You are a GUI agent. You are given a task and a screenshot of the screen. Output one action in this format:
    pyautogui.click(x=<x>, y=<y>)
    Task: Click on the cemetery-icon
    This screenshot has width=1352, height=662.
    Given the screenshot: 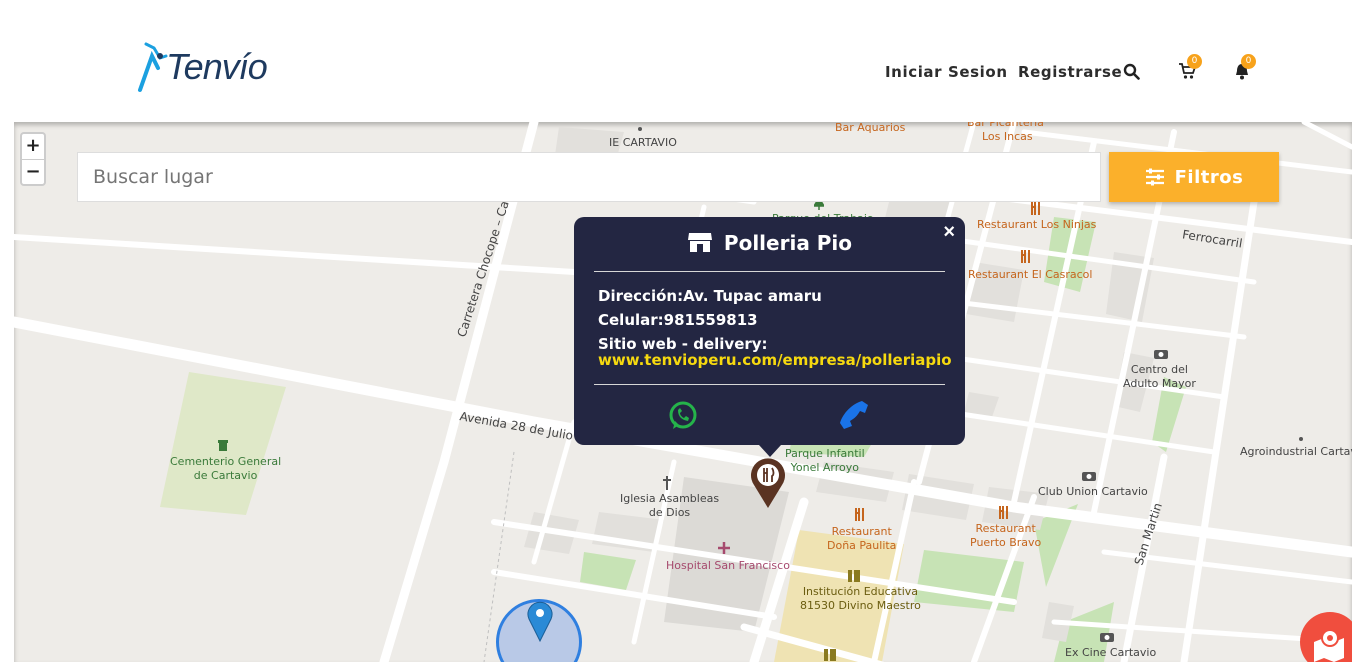 What is the action you would take?
    pyautogui.click(x=223, y=445)
    